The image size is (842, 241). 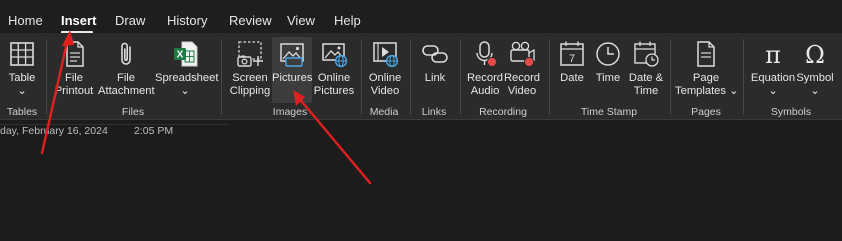 I want to click on date-time-label-2: Time, so click(x=646, y=91).